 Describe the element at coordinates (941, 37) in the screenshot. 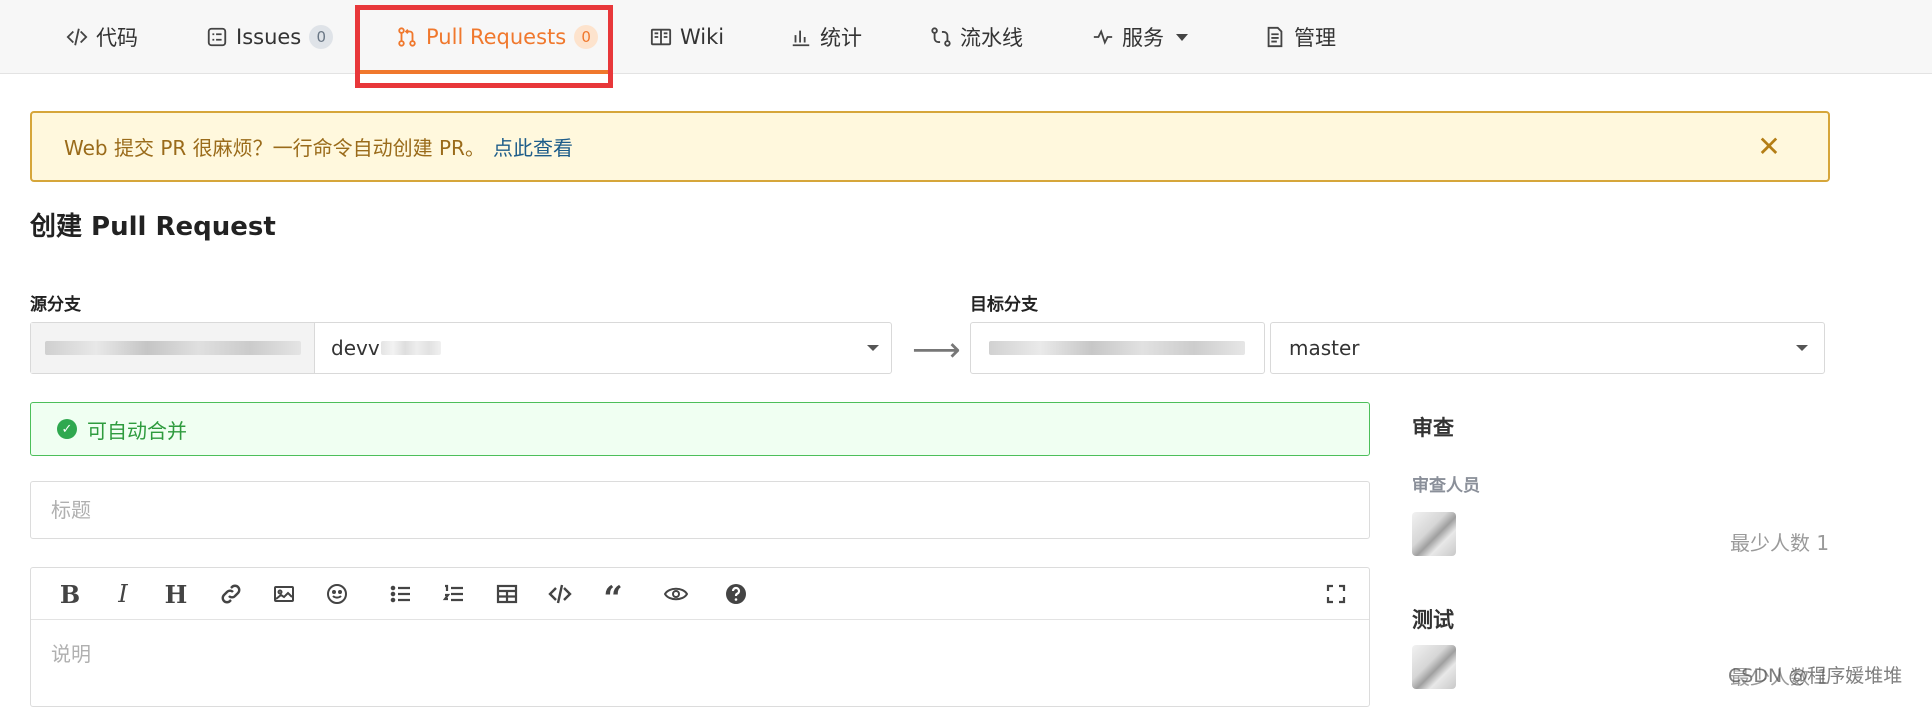

I see `pipeline-icon` at that location.